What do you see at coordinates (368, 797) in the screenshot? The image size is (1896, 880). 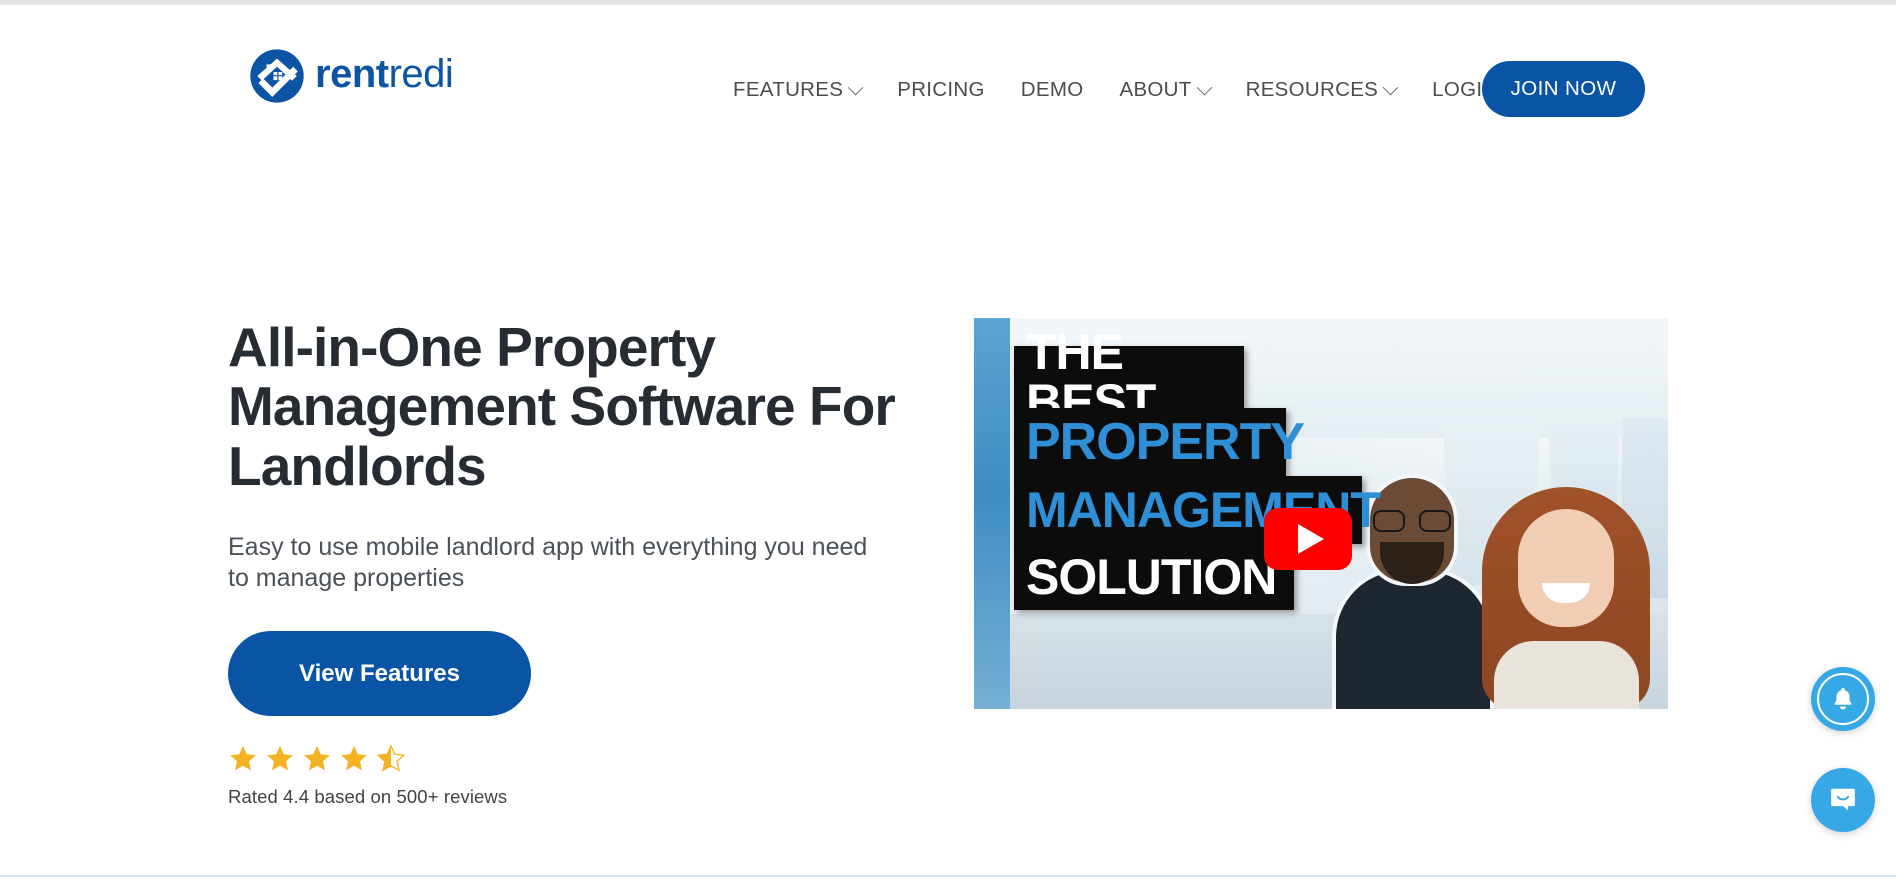 I see `rating-text: Rated 4.4 based on 500+ reviews` at bounding box center [368, 797].